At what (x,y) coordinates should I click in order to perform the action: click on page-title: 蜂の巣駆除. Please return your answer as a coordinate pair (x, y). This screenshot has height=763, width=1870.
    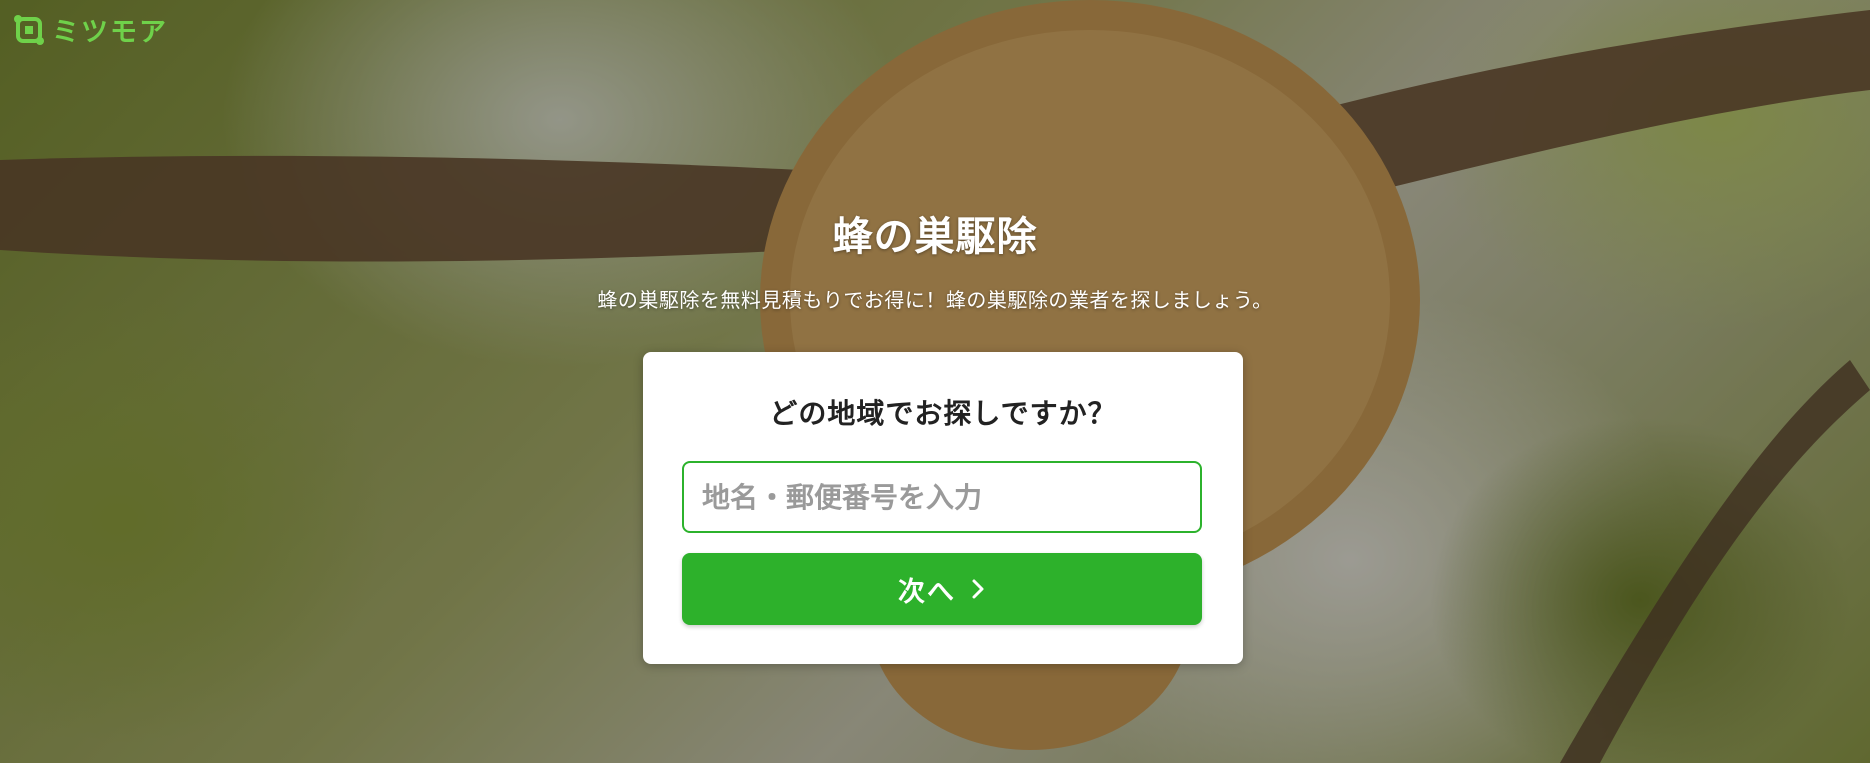
    Looking at the image, I should click on (935, 237).